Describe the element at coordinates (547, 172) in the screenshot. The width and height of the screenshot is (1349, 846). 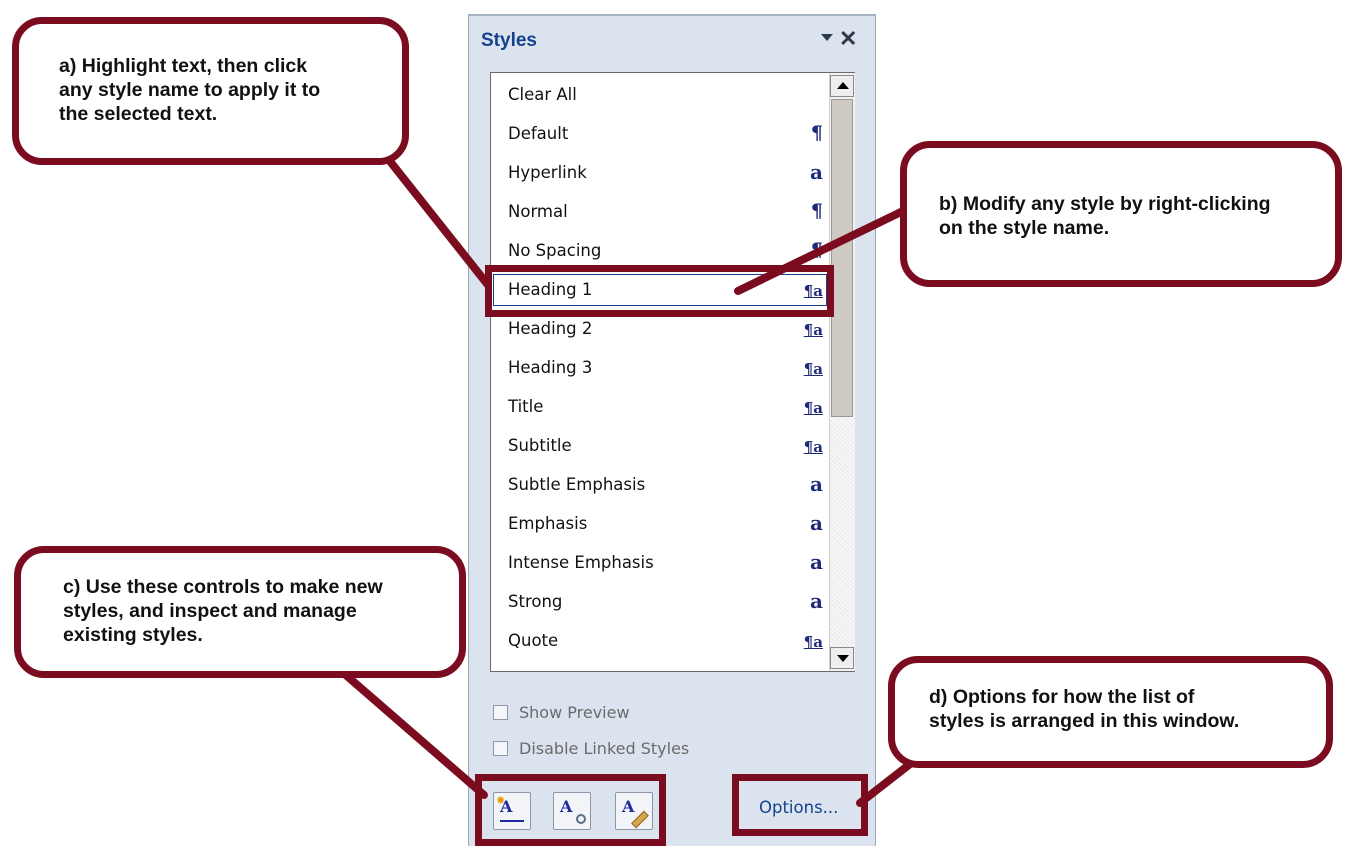
I see `style-name: Hyperlink` at that location.